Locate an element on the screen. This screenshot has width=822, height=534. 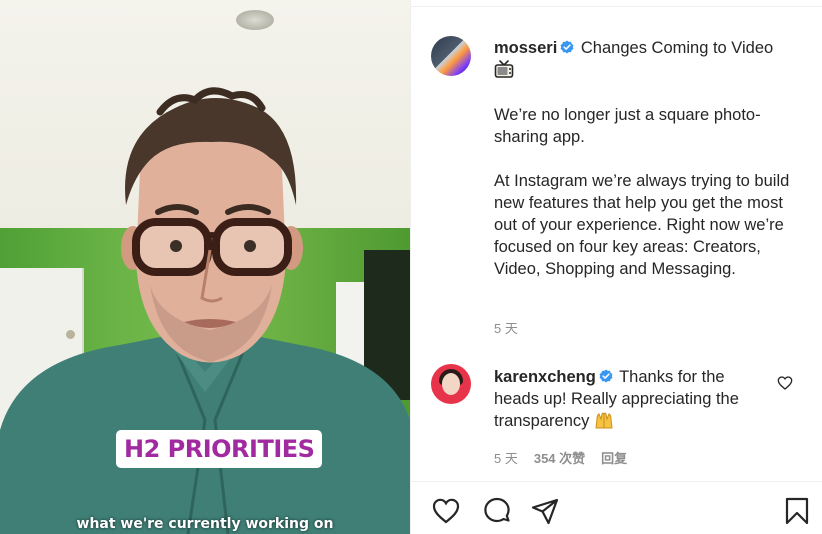
comment-icon is located at coordinates (497, 510).